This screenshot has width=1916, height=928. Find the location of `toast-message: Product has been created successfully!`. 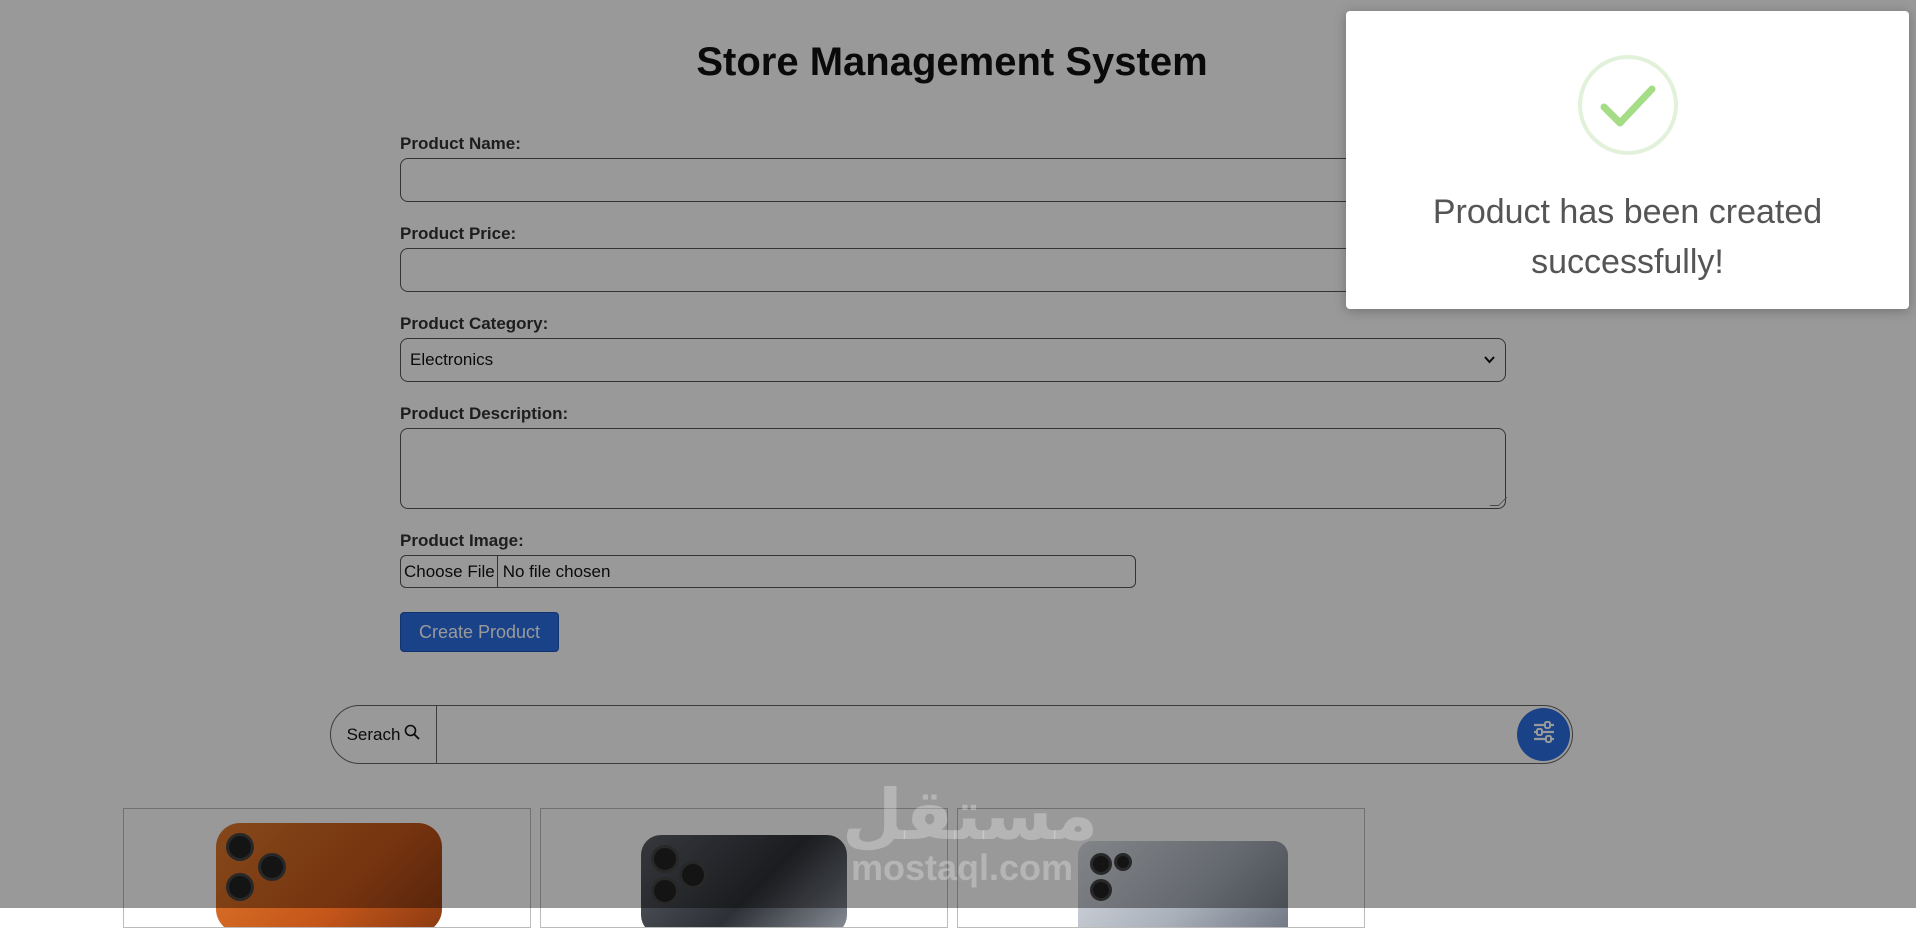

toast-message: Product has been created successfully! is located at coordinates (1627, 237).